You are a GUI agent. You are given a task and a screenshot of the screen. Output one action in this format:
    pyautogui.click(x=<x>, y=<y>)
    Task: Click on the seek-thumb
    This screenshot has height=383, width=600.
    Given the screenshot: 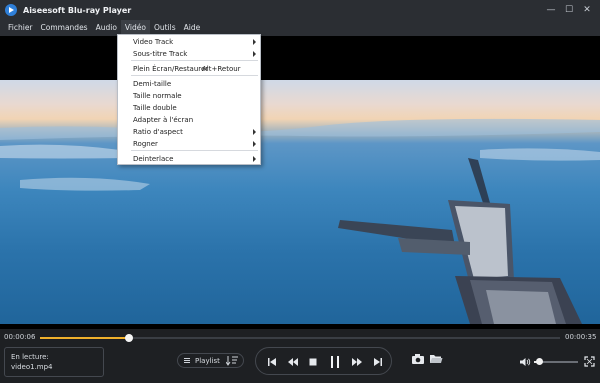 What is the action you would take?
    pyautogui.click(x=128, y=338)
    